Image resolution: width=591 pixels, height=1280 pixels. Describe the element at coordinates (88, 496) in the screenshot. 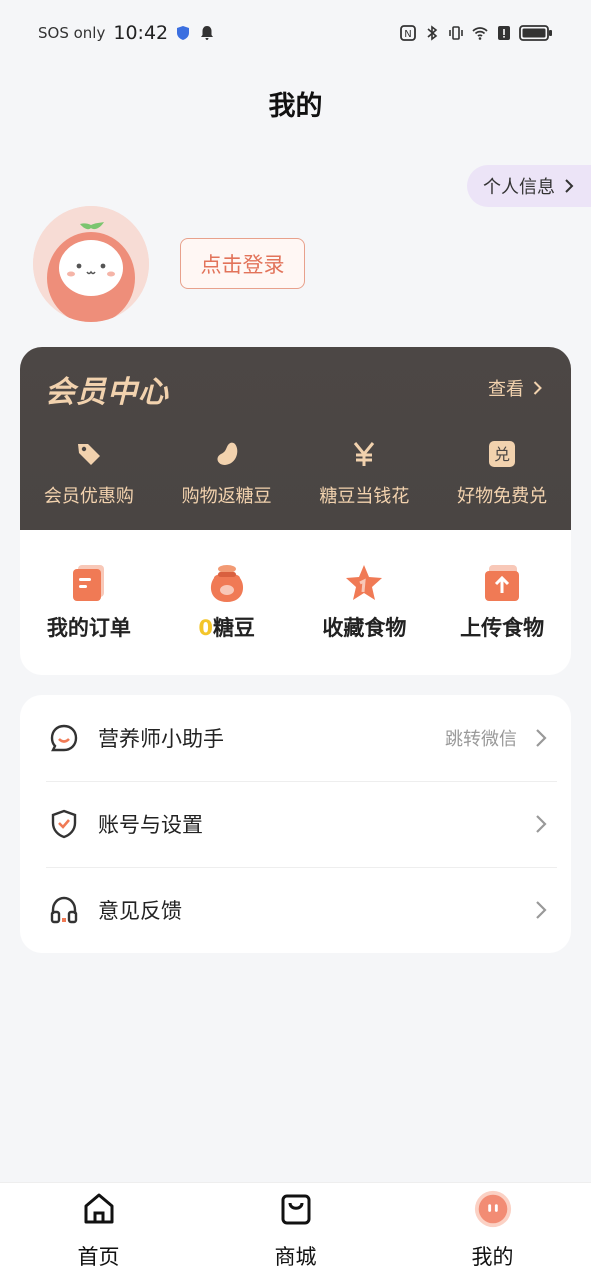

I see `benefit-label: 会员优惠购` at that location.